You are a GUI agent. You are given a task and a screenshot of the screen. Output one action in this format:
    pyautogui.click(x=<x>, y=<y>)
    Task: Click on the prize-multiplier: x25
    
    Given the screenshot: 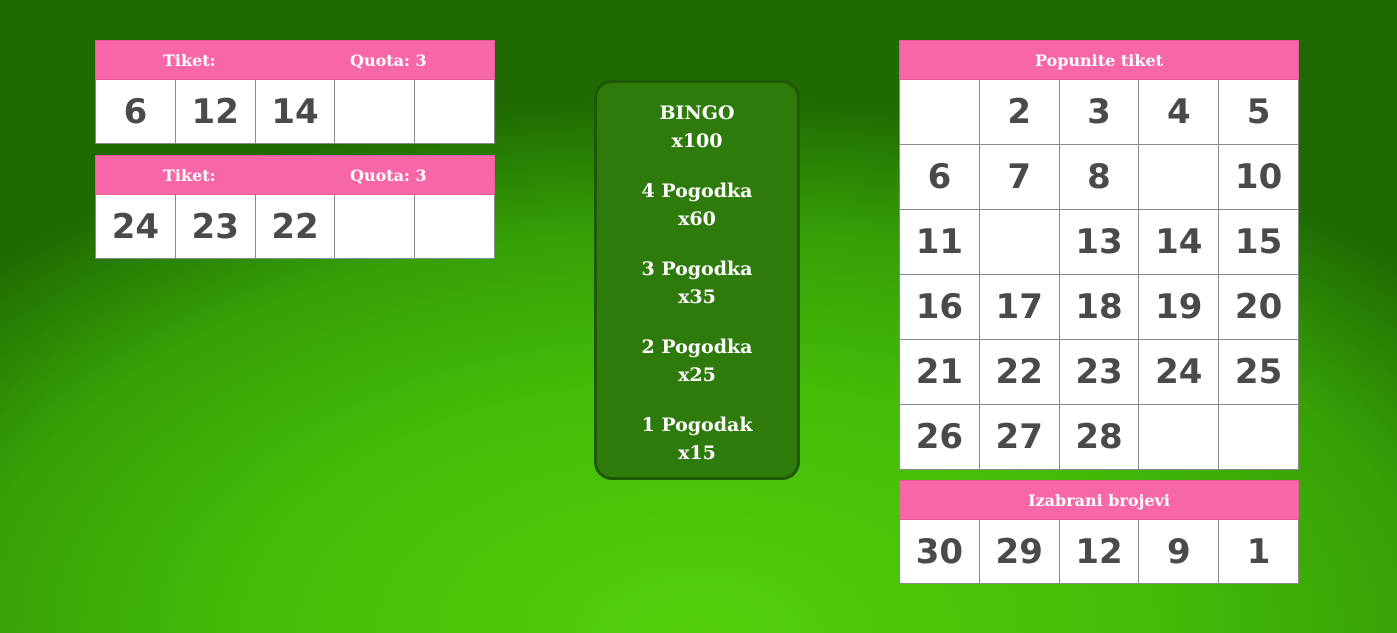 What is the action you would take?
    pyautogui.click(x=697, y=375)
    